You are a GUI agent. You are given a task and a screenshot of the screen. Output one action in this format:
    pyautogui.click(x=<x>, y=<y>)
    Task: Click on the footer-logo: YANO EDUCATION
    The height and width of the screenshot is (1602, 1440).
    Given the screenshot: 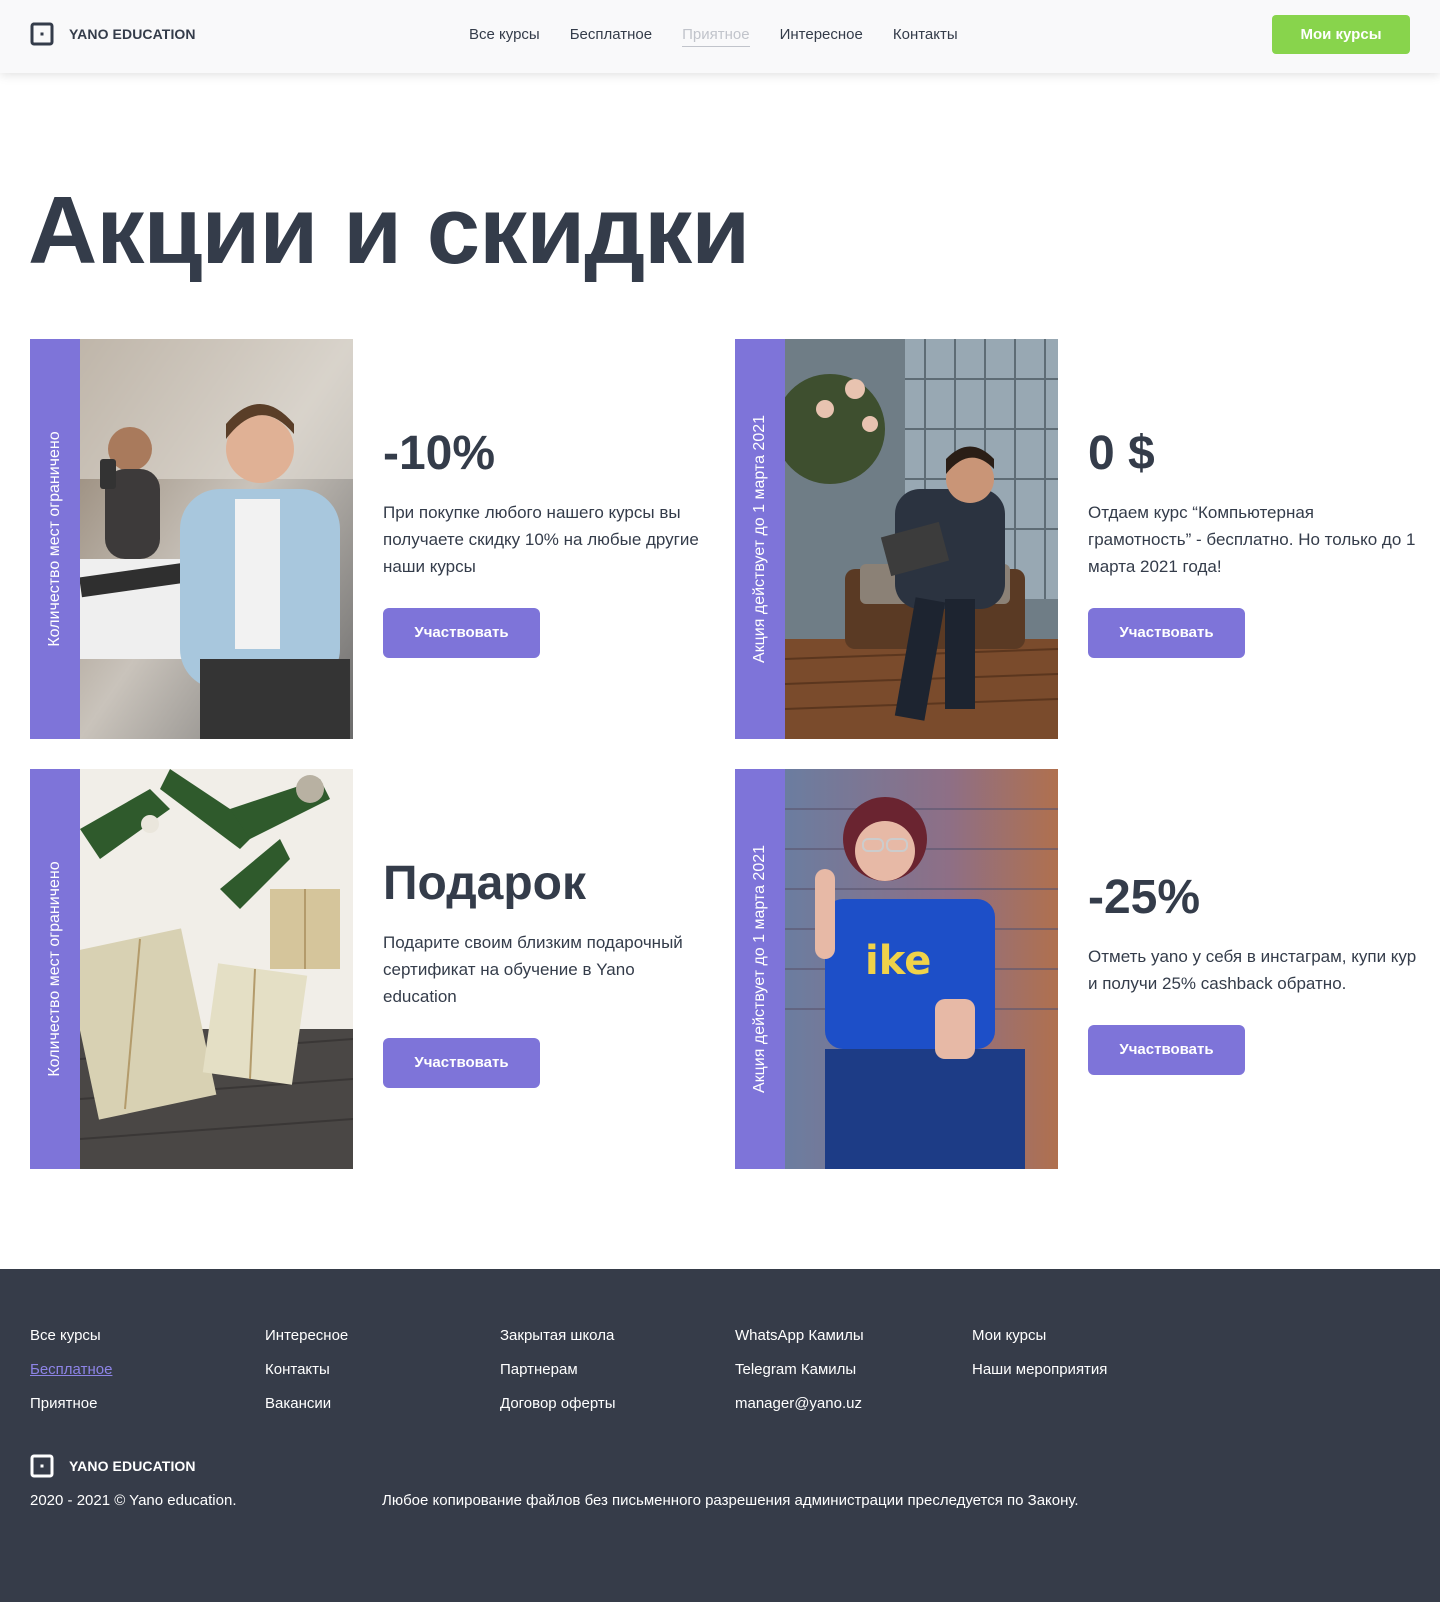 What is the action you would take?
    pyautogui.click(x=113, y=1466)
    